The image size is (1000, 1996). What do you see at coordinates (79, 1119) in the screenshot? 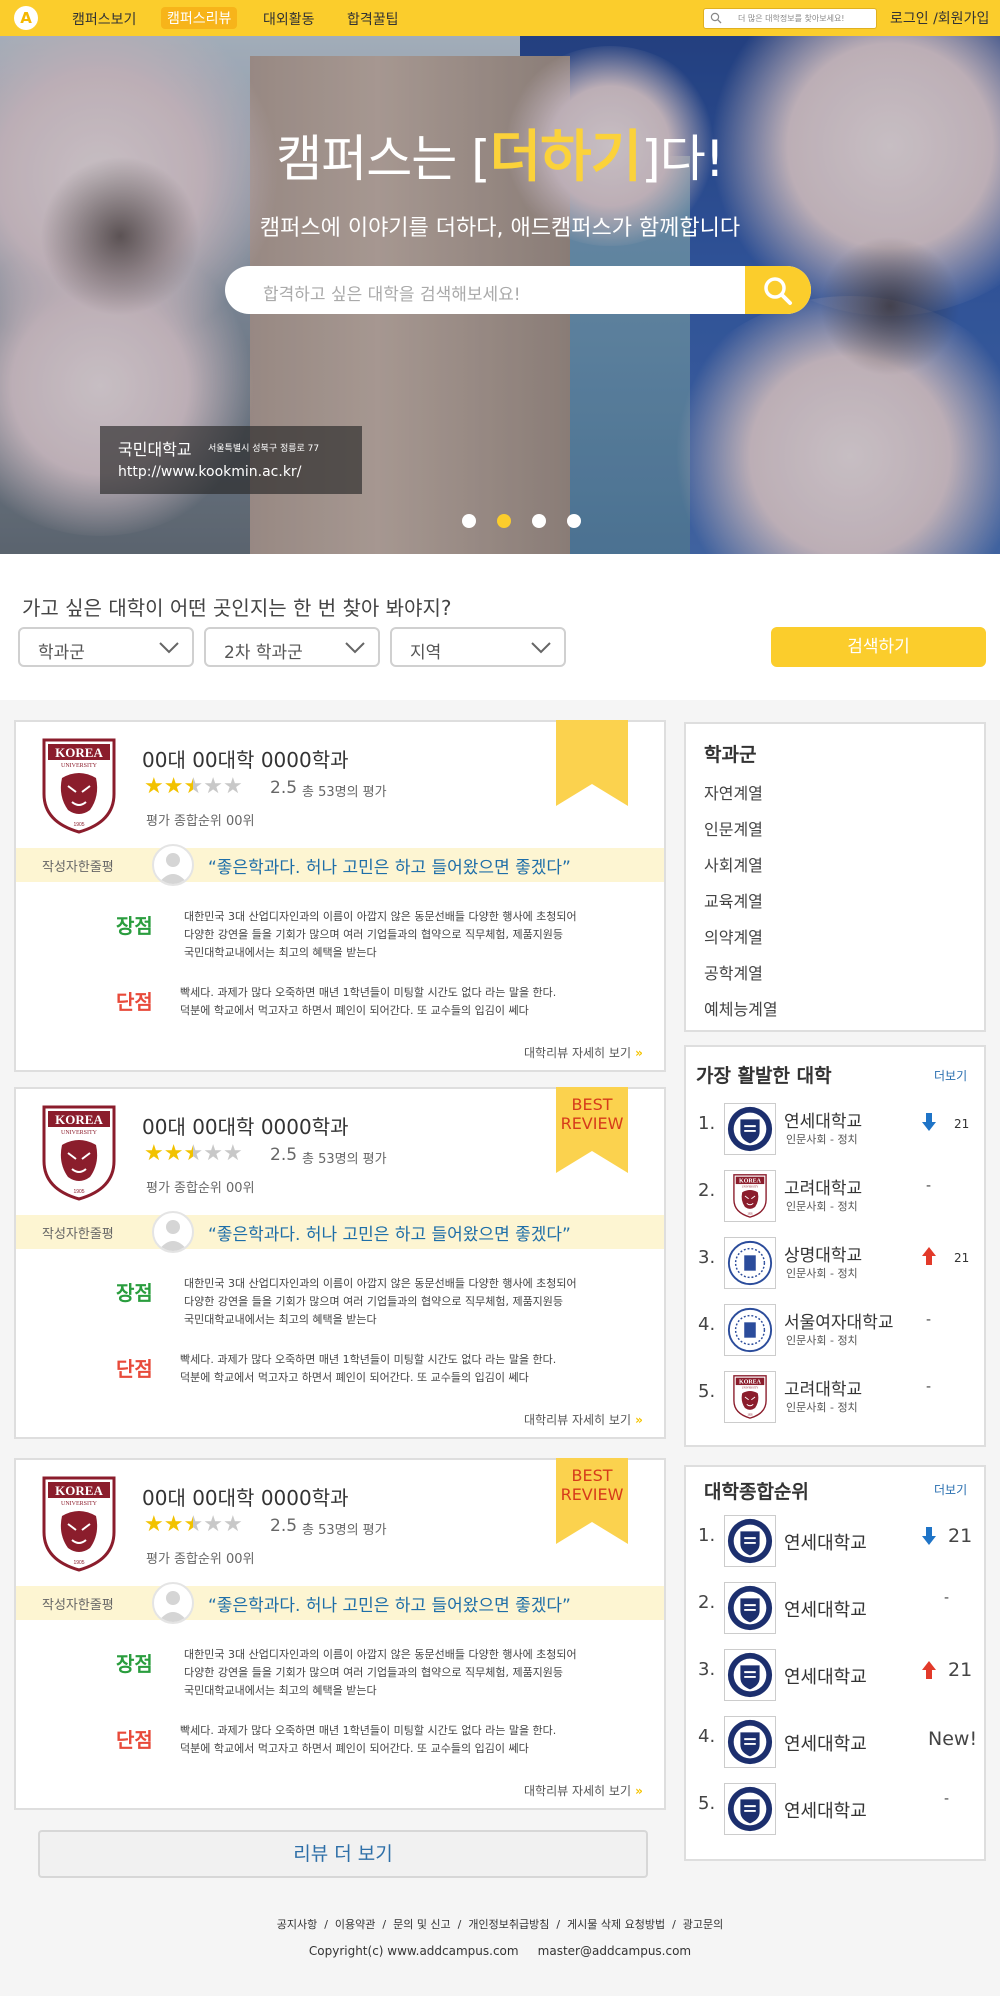
I see `svg-text: KOREA` at bounding box center [79, 1119].